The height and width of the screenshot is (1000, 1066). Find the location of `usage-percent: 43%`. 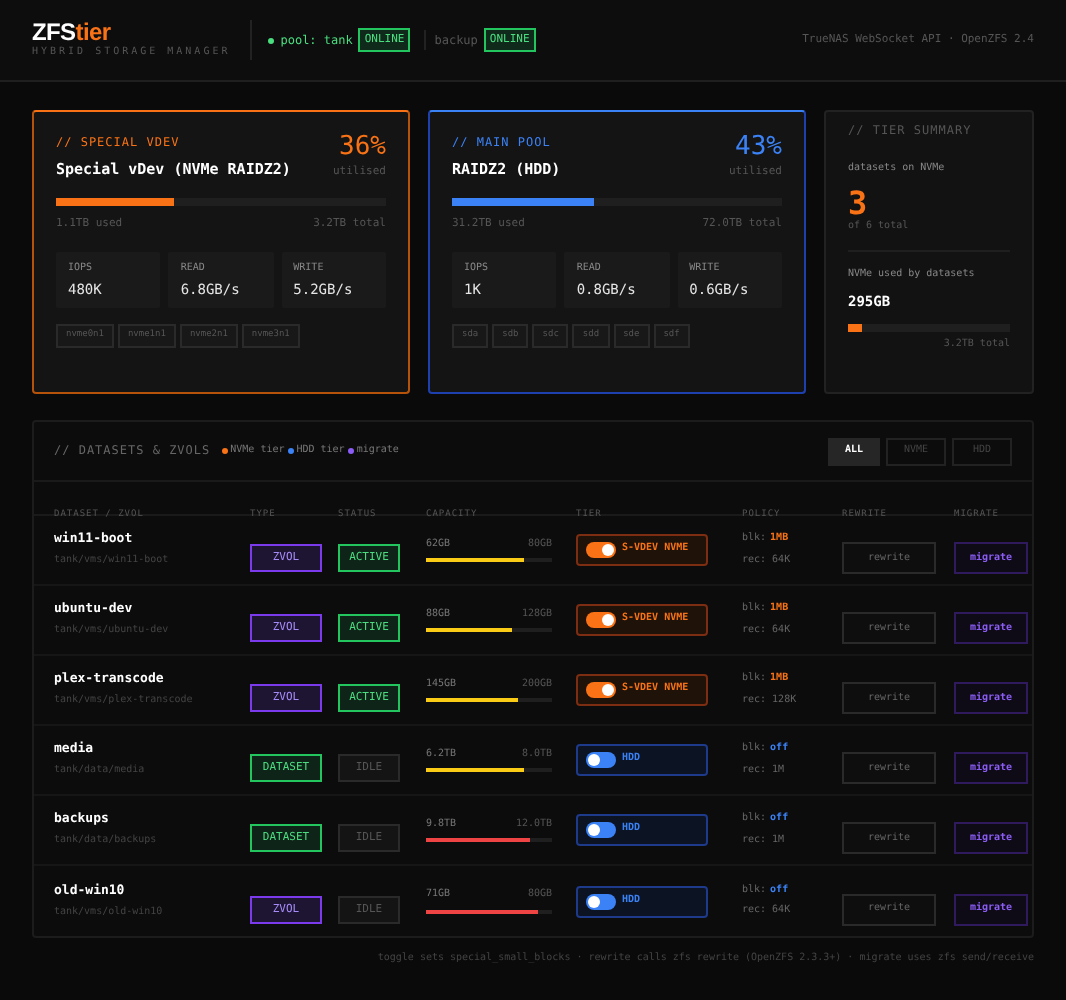

usage-percent: 43% is located at coordinates (758, 148).